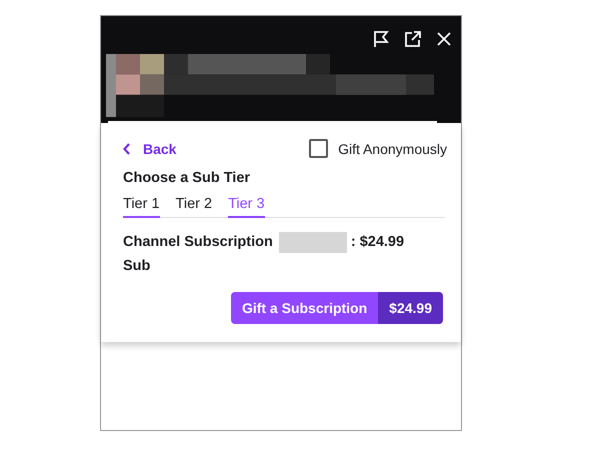  I want to click on close-icon, so click(444, 39).